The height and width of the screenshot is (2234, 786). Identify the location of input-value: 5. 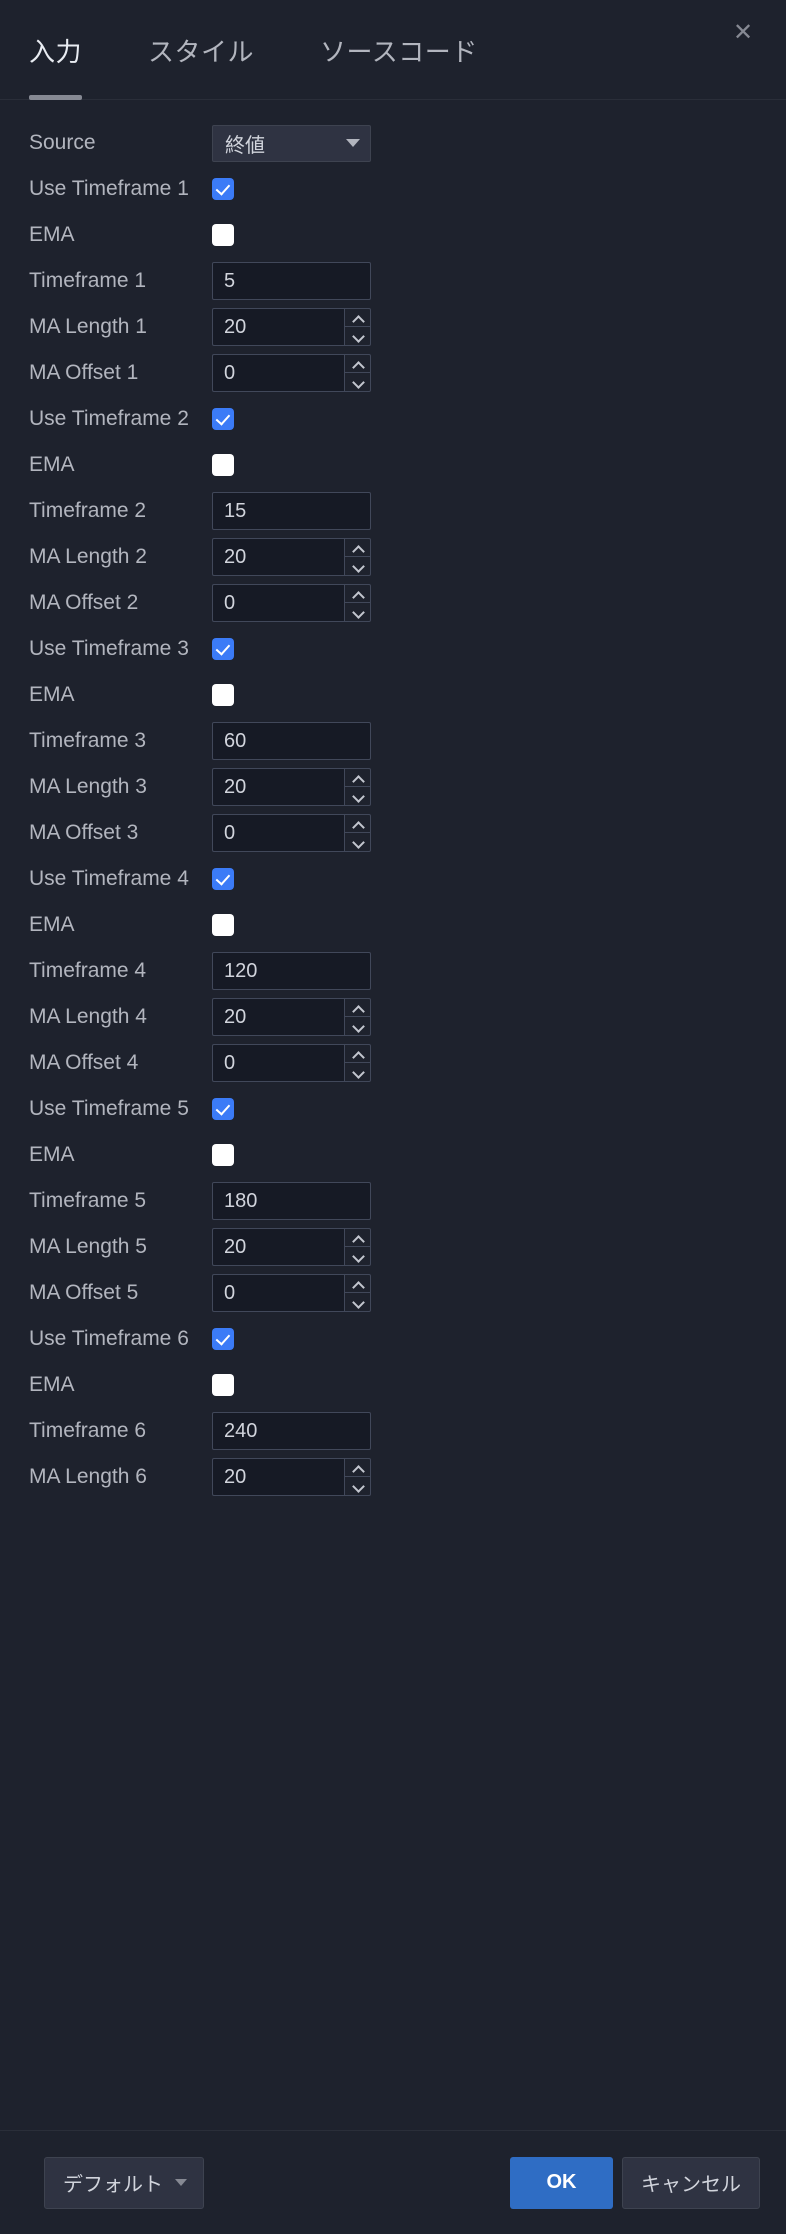
(291, 281).